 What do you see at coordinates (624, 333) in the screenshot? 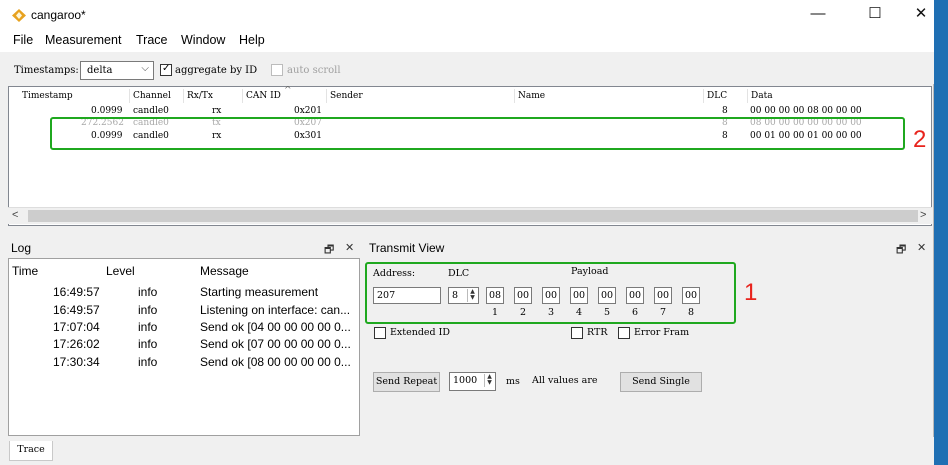
I see `error-frame-checkbox` at bounding box center [624, 333].